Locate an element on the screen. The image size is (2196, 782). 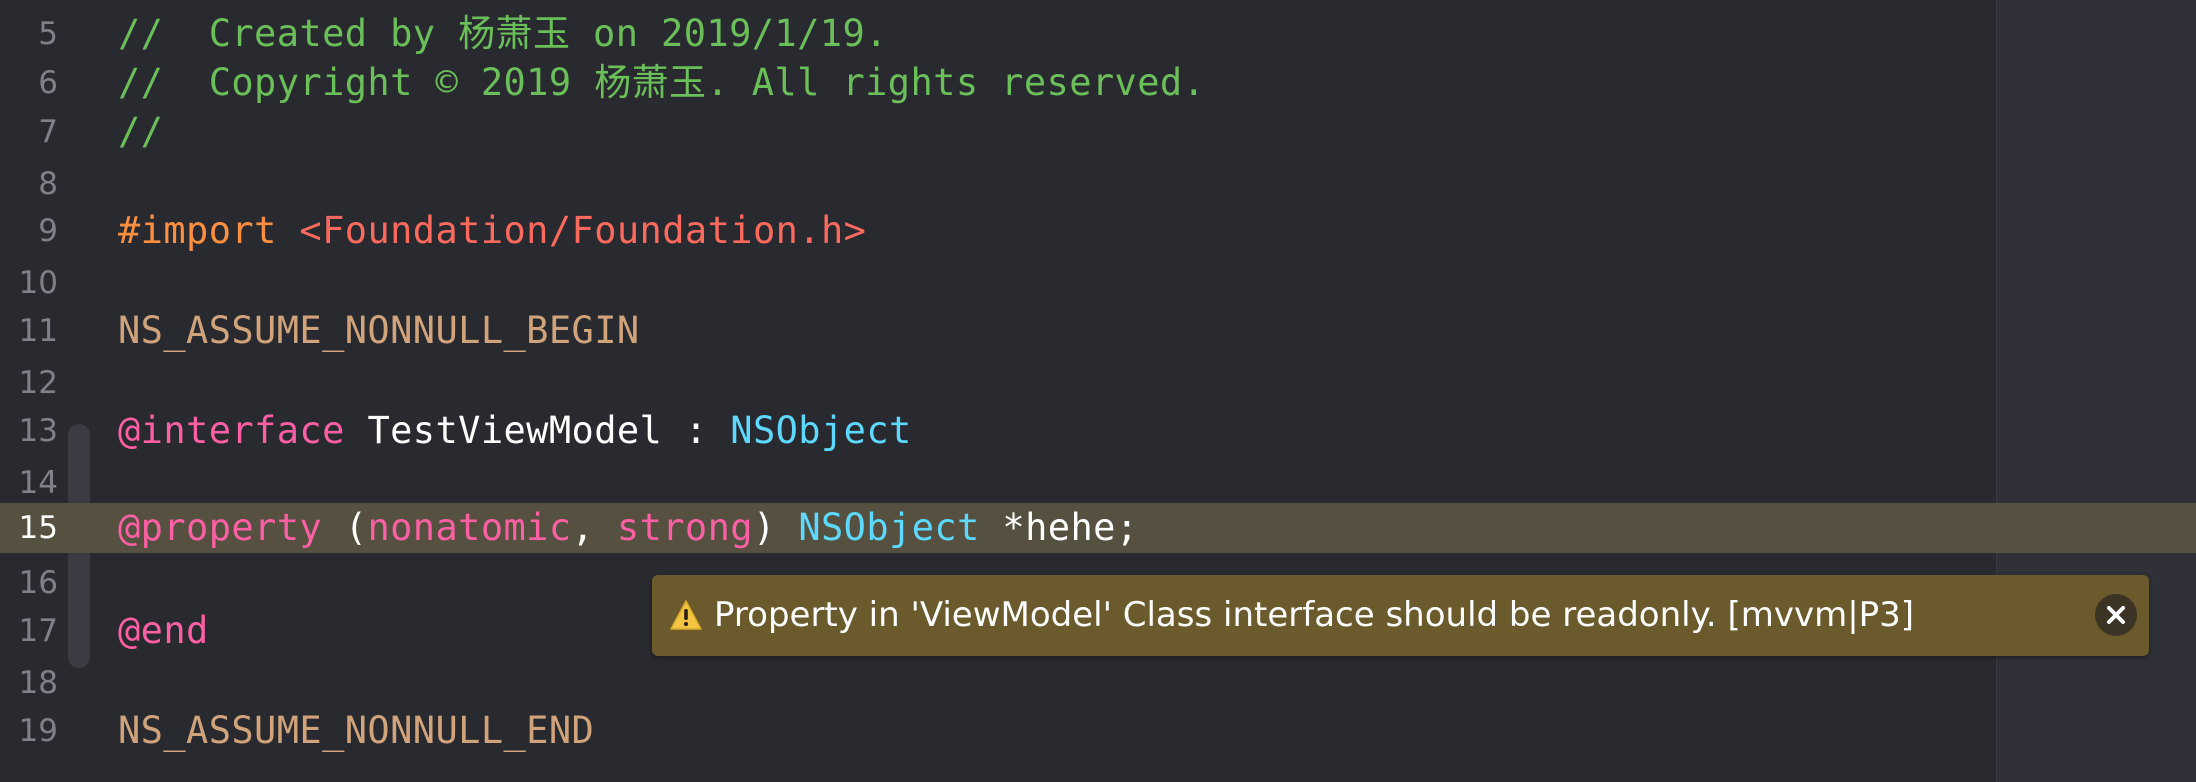
code-token-keyword: strong is located at coordinates (684, 527).